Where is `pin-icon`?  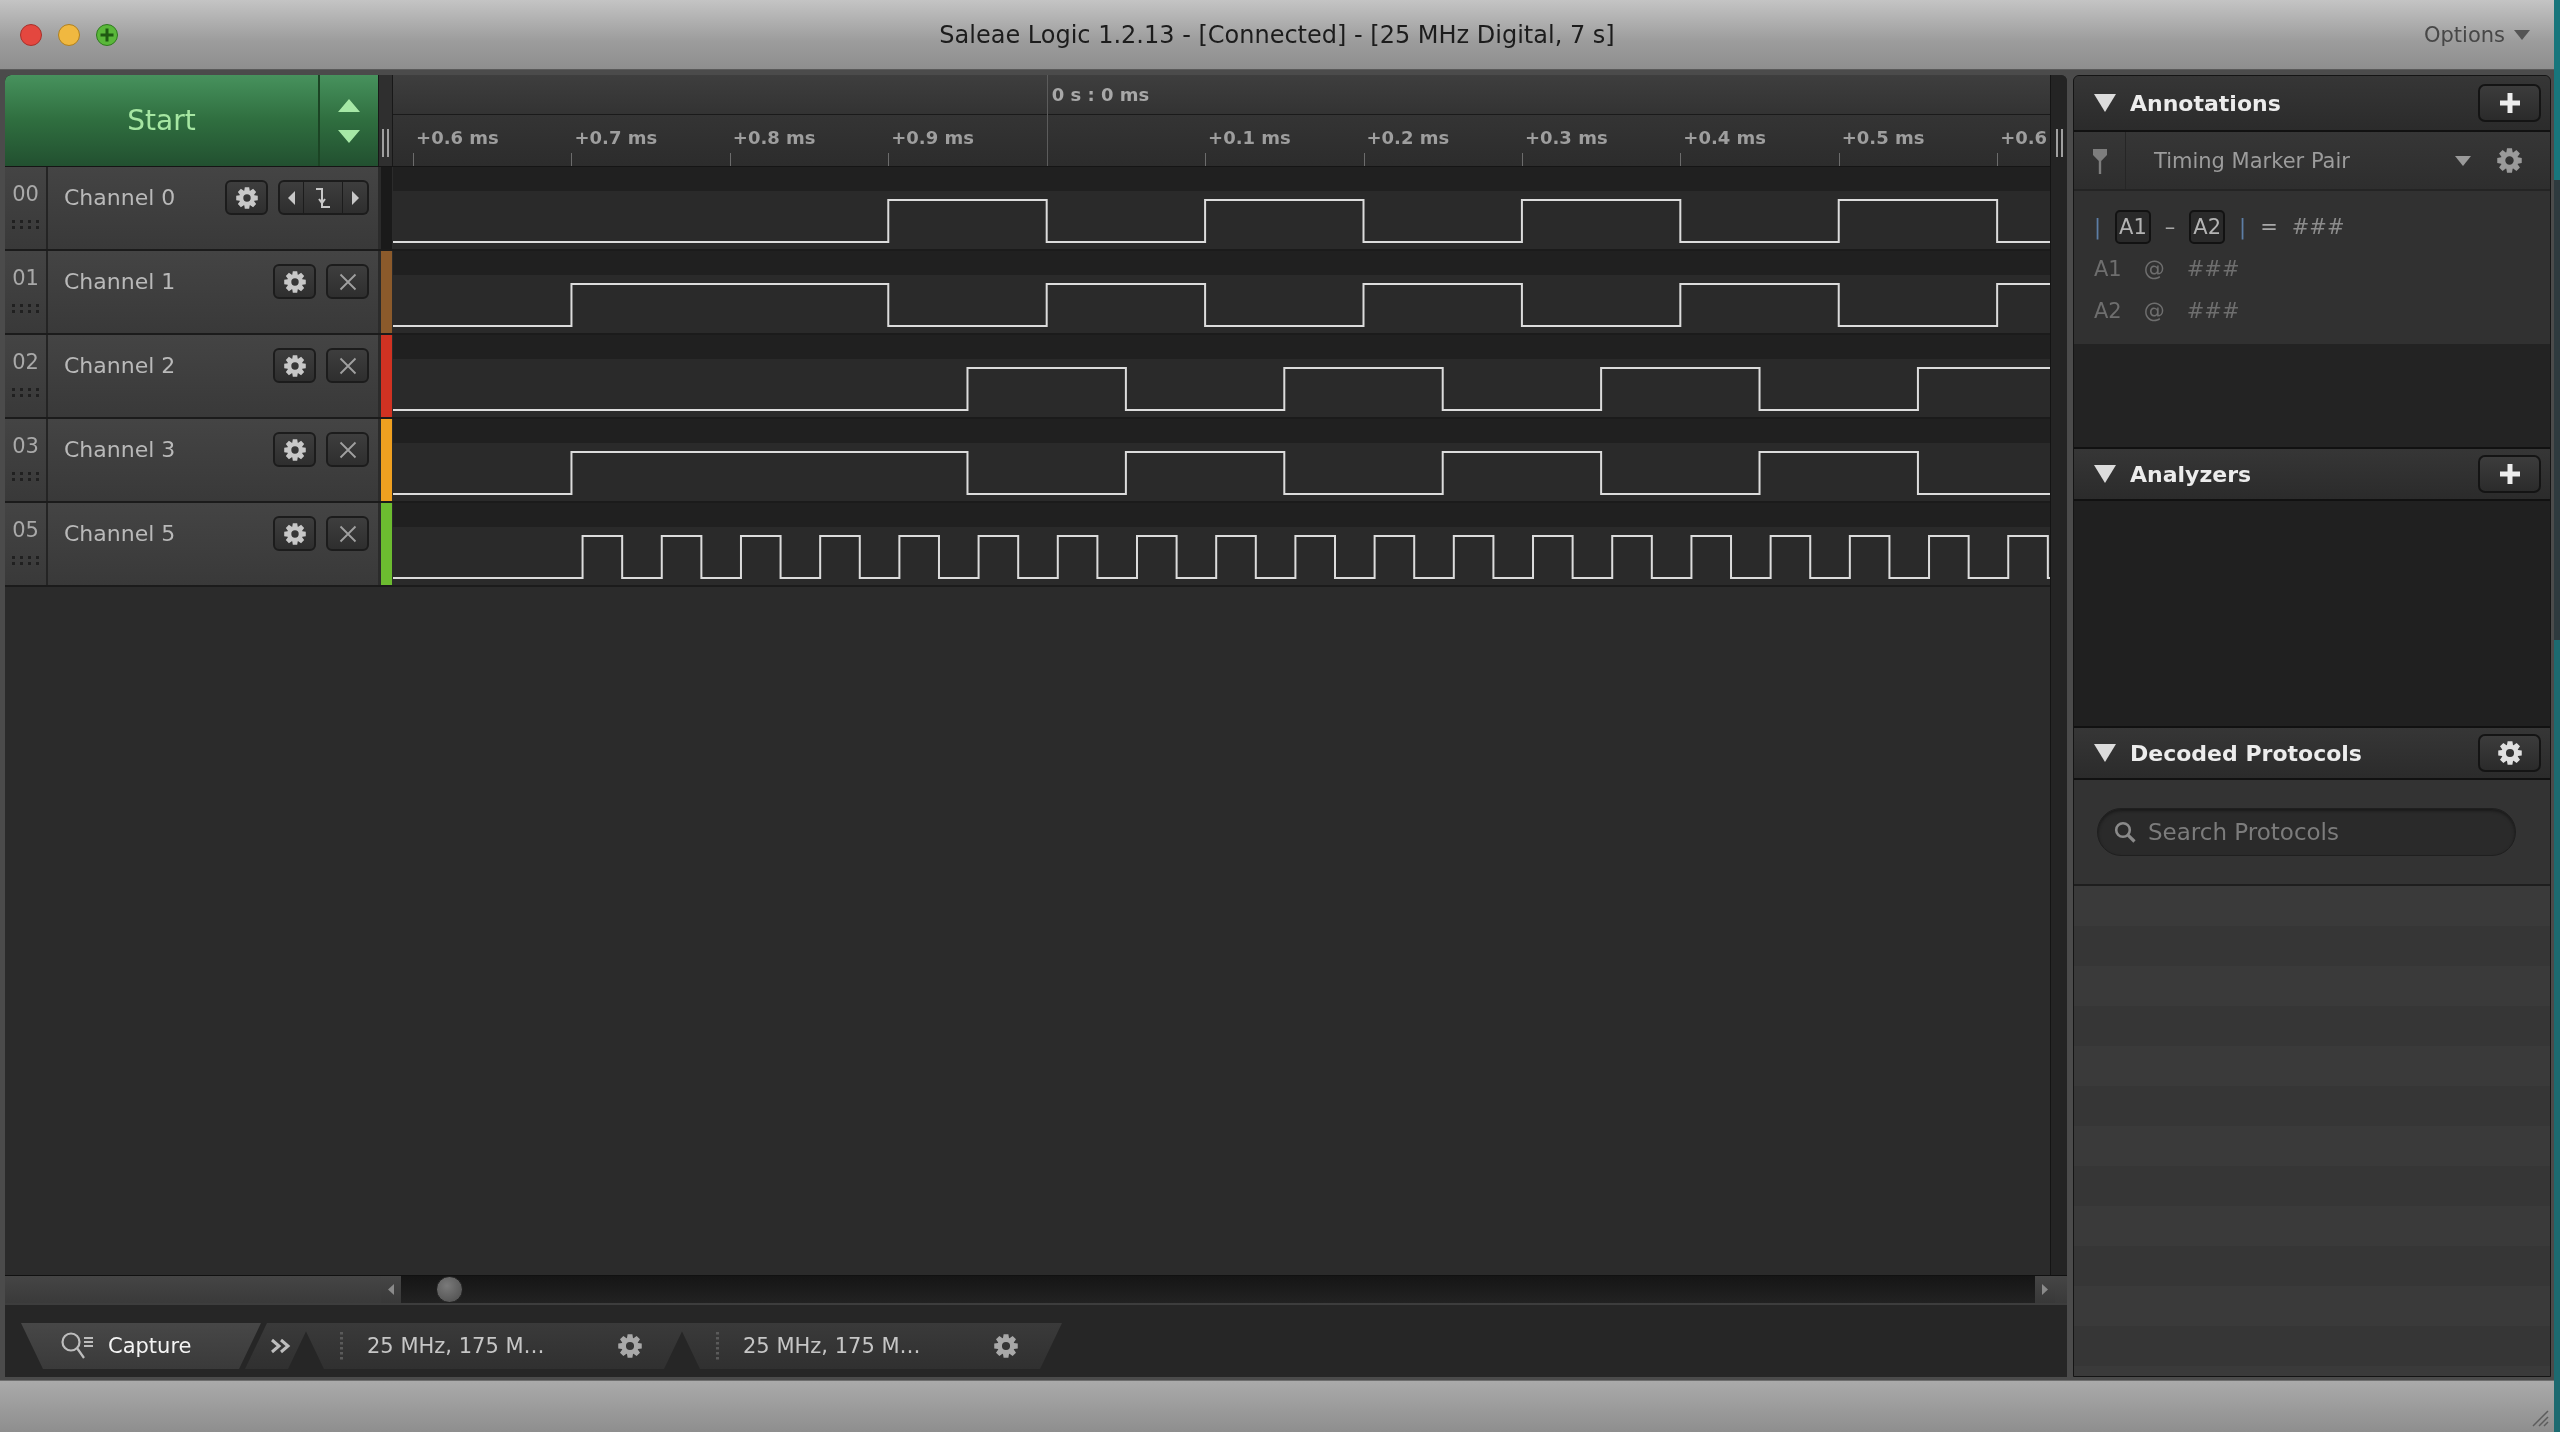
pin-icon is located at coordinates (2099, 160).